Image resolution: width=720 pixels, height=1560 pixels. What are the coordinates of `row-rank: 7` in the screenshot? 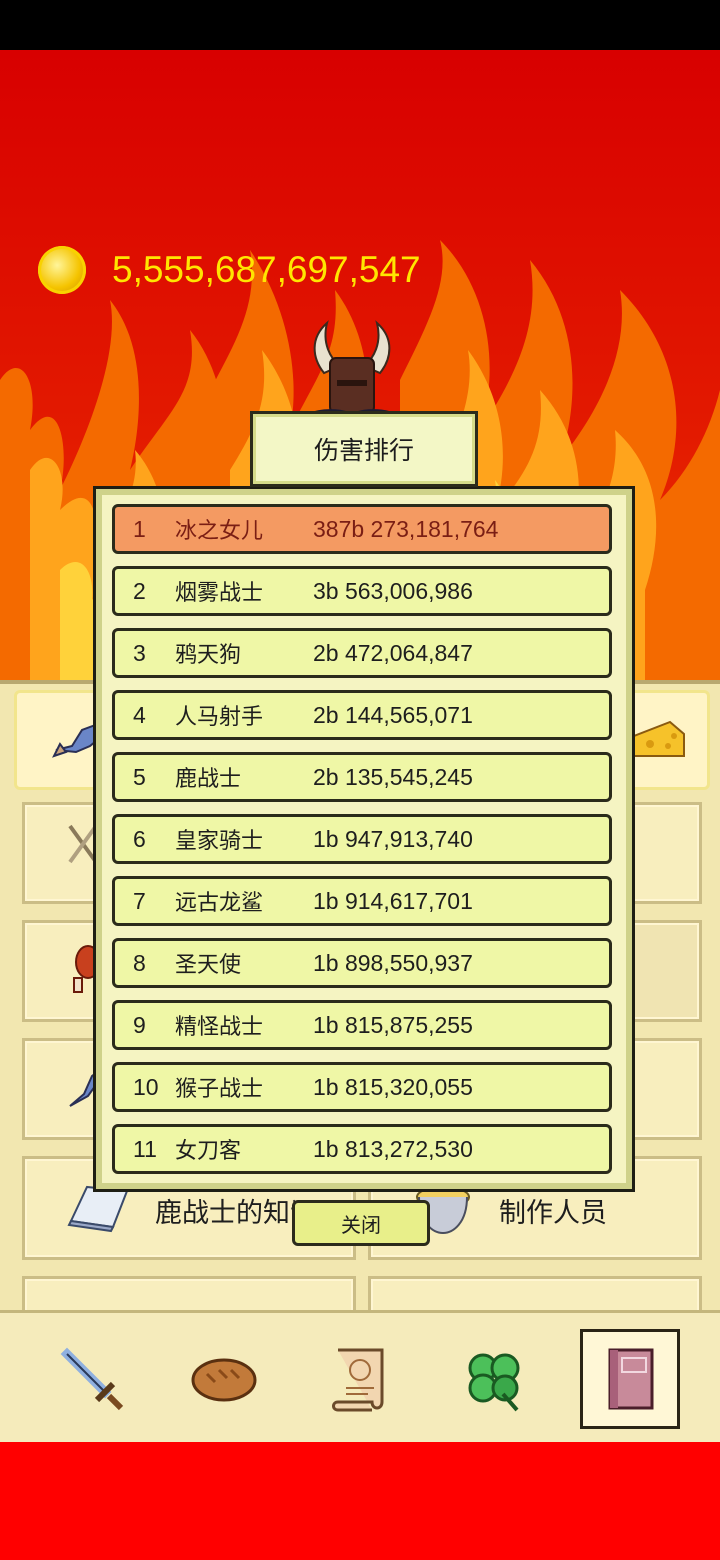 It's located at (139, 900).